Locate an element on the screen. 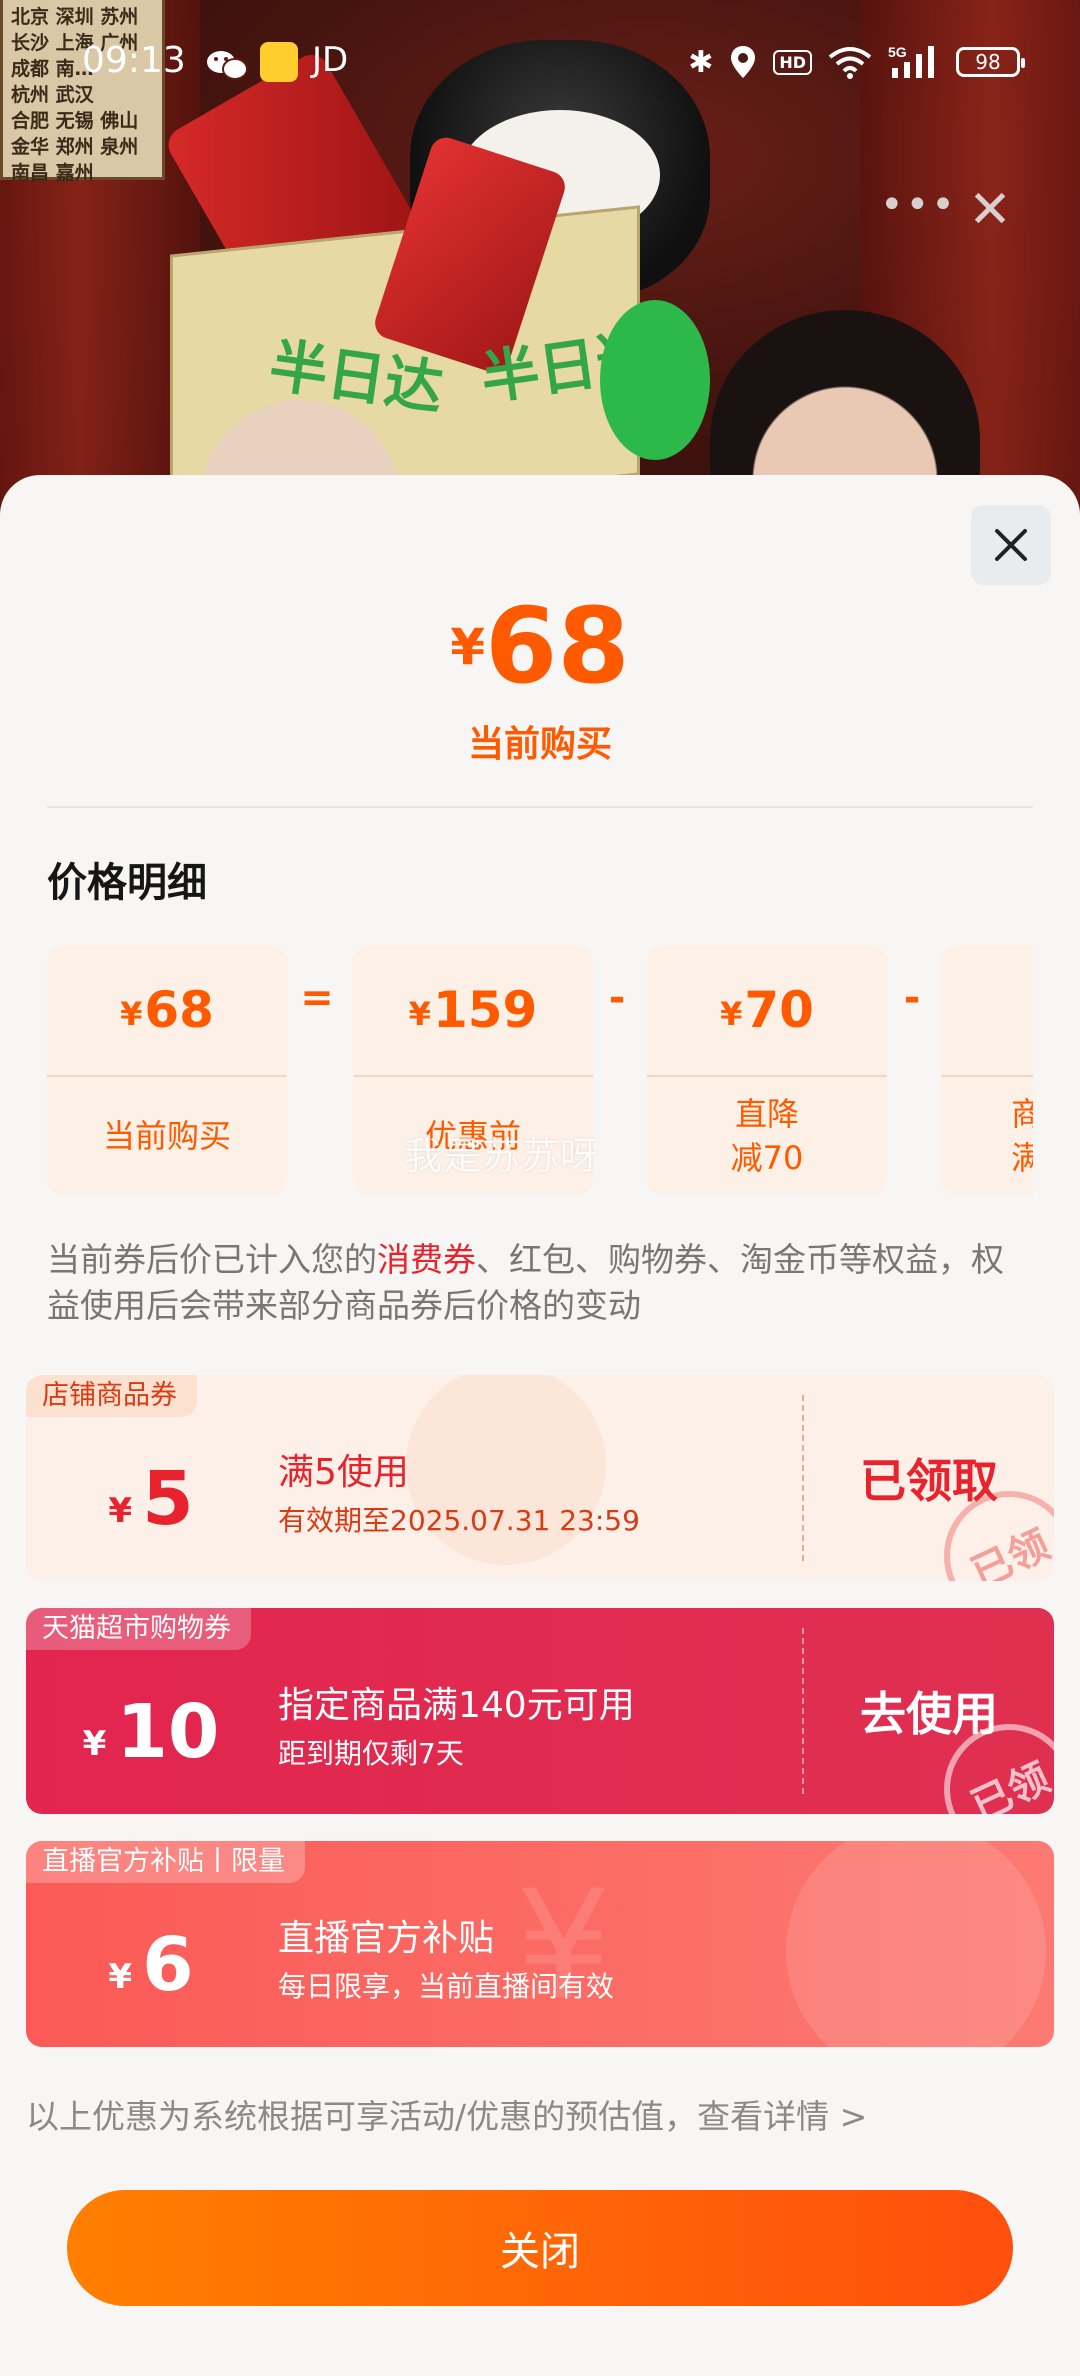 The width and height of the screenshot is (1080, 2376). close-stream-icon: ✕ is located at coordinates (990, 210).